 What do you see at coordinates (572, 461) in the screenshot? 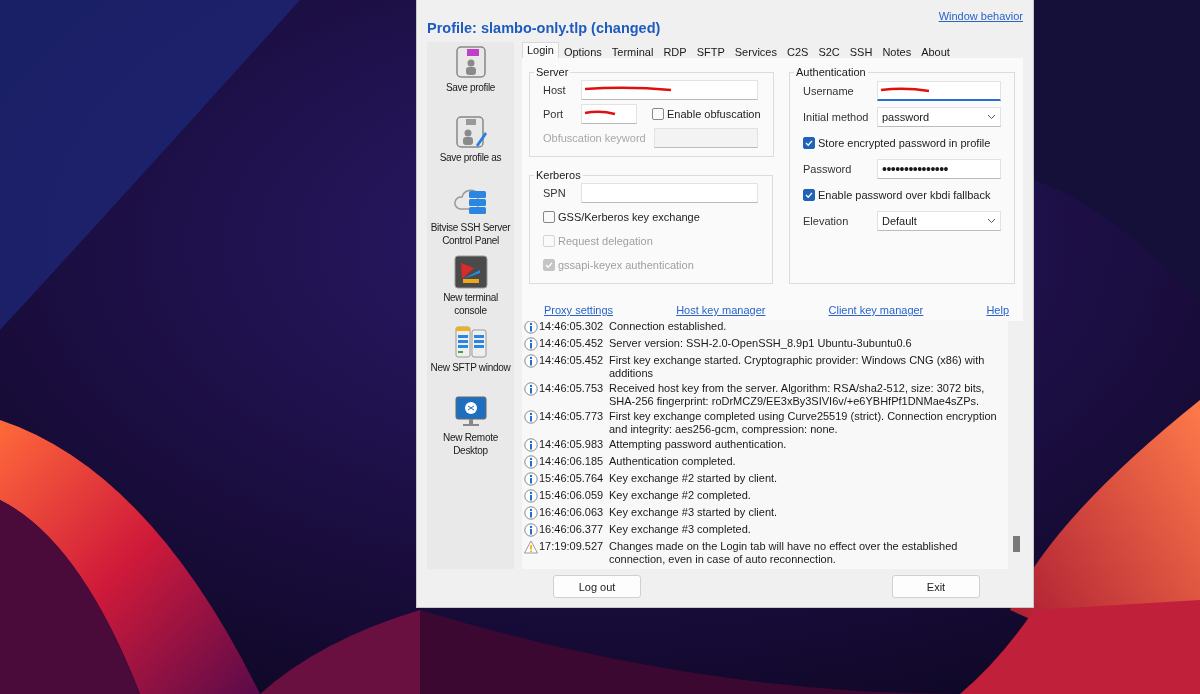
I see `log-time: 14:46:06.185` at bounding box center [572, 461].